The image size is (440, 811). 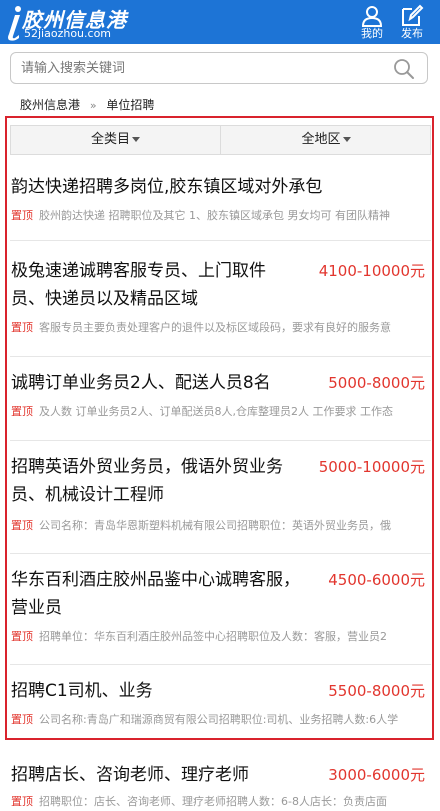 I want to click on site-logo: 胶州信息港 52jiaozhou.com, so click(x=116, y=22).